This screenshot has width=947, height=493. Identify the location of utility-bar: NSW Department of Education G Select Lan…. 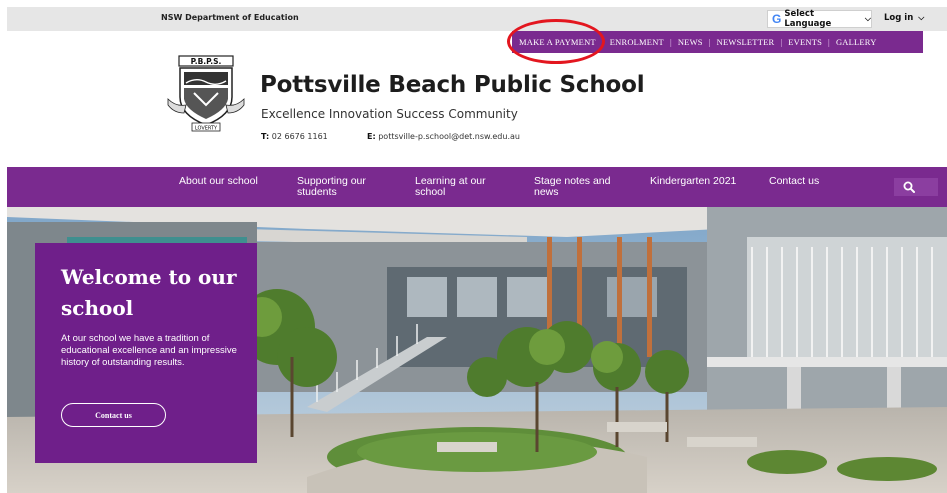
(477, 19).